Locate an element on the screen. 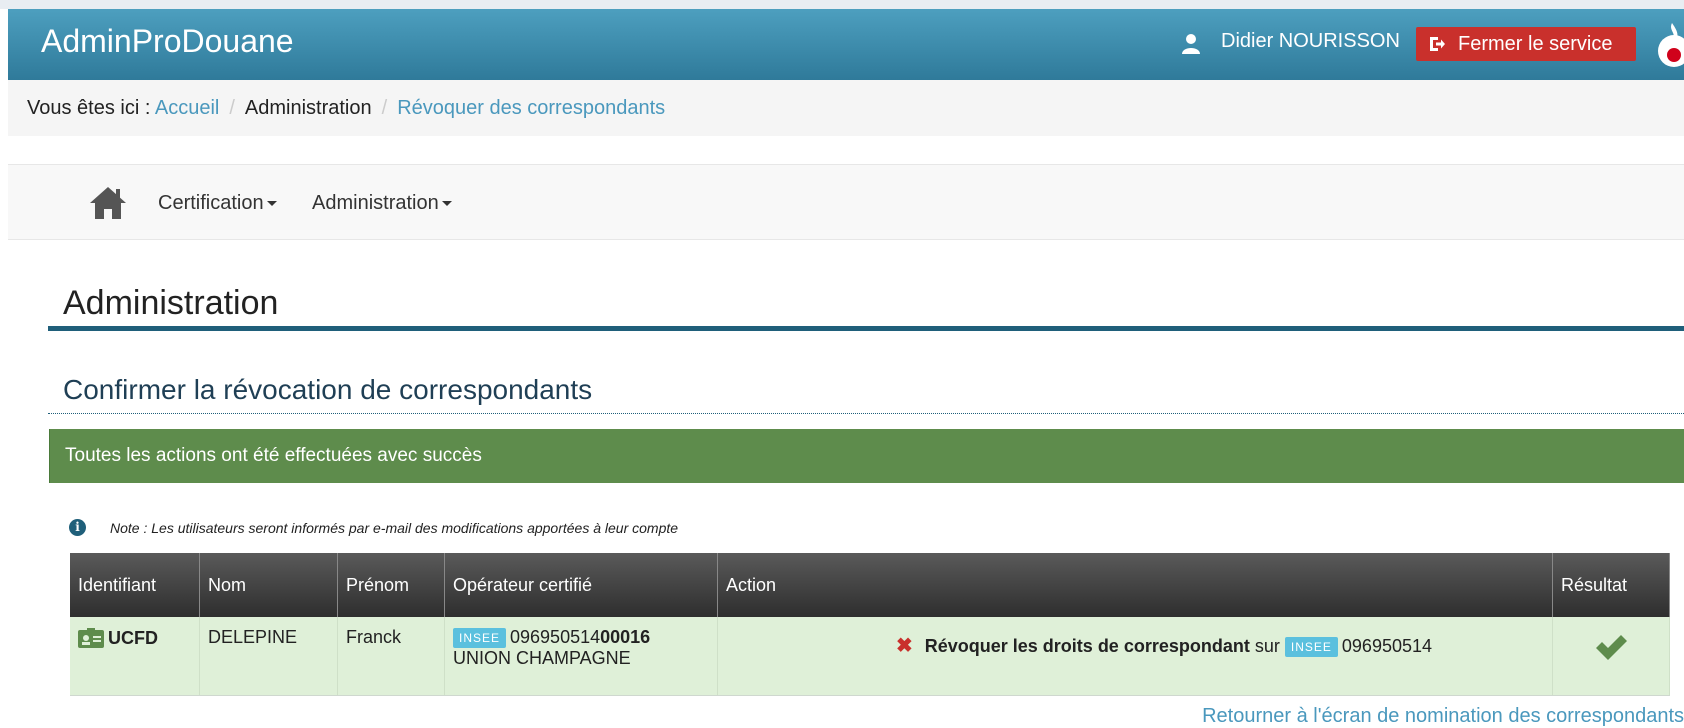 Image resolution: width=1684 pixels, height=728 pixels. app-title: AdminProDouane is located at coordinates (167, 41).